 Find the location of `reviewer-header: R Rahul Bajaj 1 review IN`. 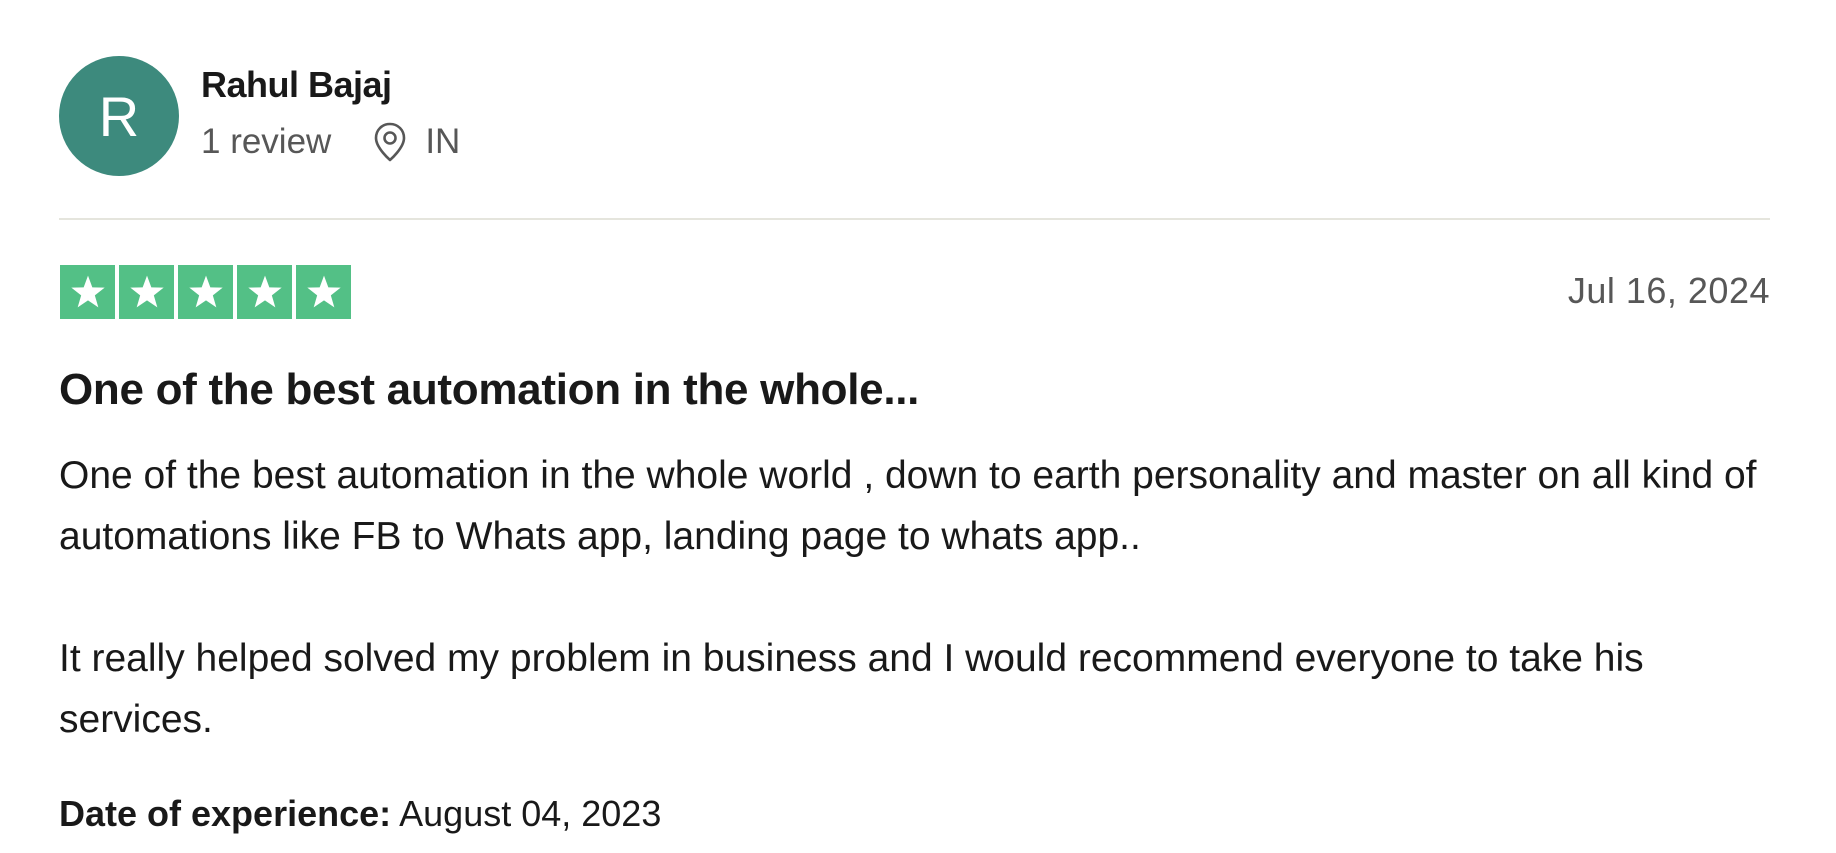

reviewer-header: R Rahul Bajaj 1 review IN is located at coordinates (914, 116).